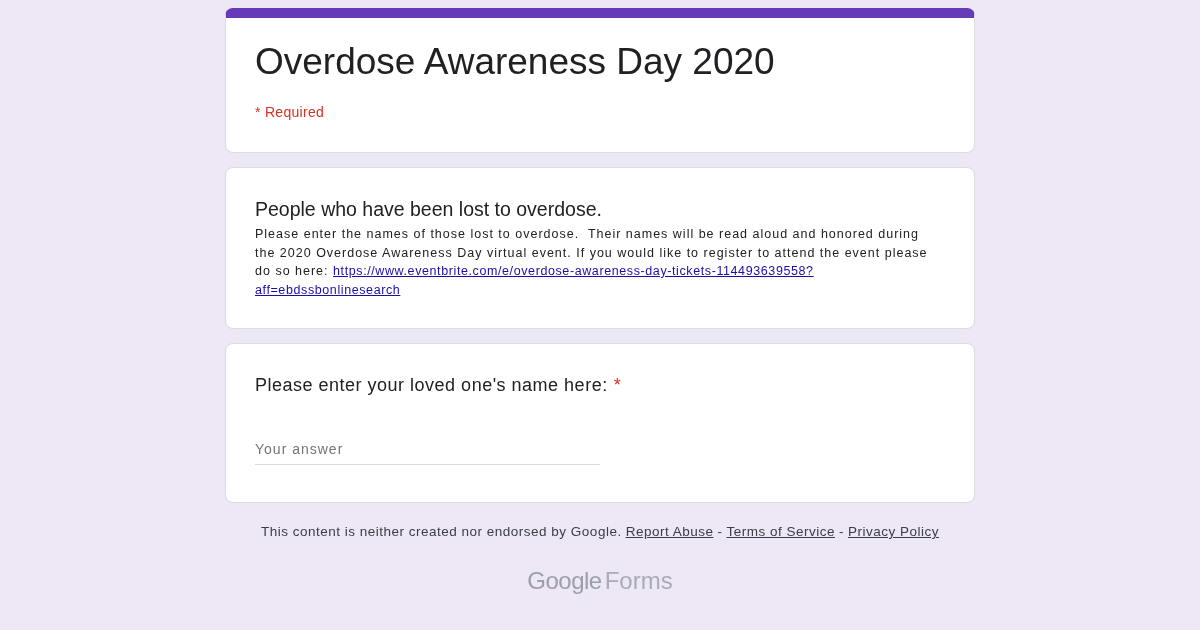 This screenshot has height=630, width=1200. I want to click on footer-link: Report Abuse, so click(669, 532).